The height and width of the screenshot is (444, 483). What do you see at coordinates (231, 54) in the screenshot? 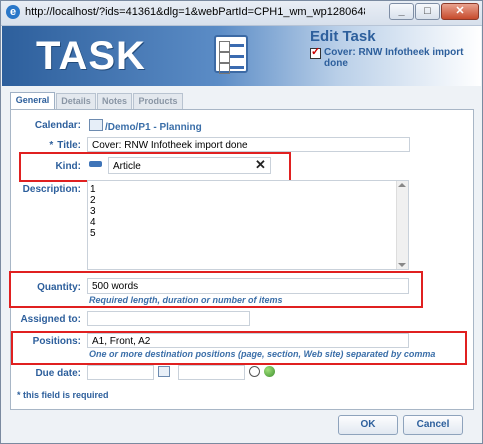
I see `task-checklist-icon` at bounding box center [231, 54].